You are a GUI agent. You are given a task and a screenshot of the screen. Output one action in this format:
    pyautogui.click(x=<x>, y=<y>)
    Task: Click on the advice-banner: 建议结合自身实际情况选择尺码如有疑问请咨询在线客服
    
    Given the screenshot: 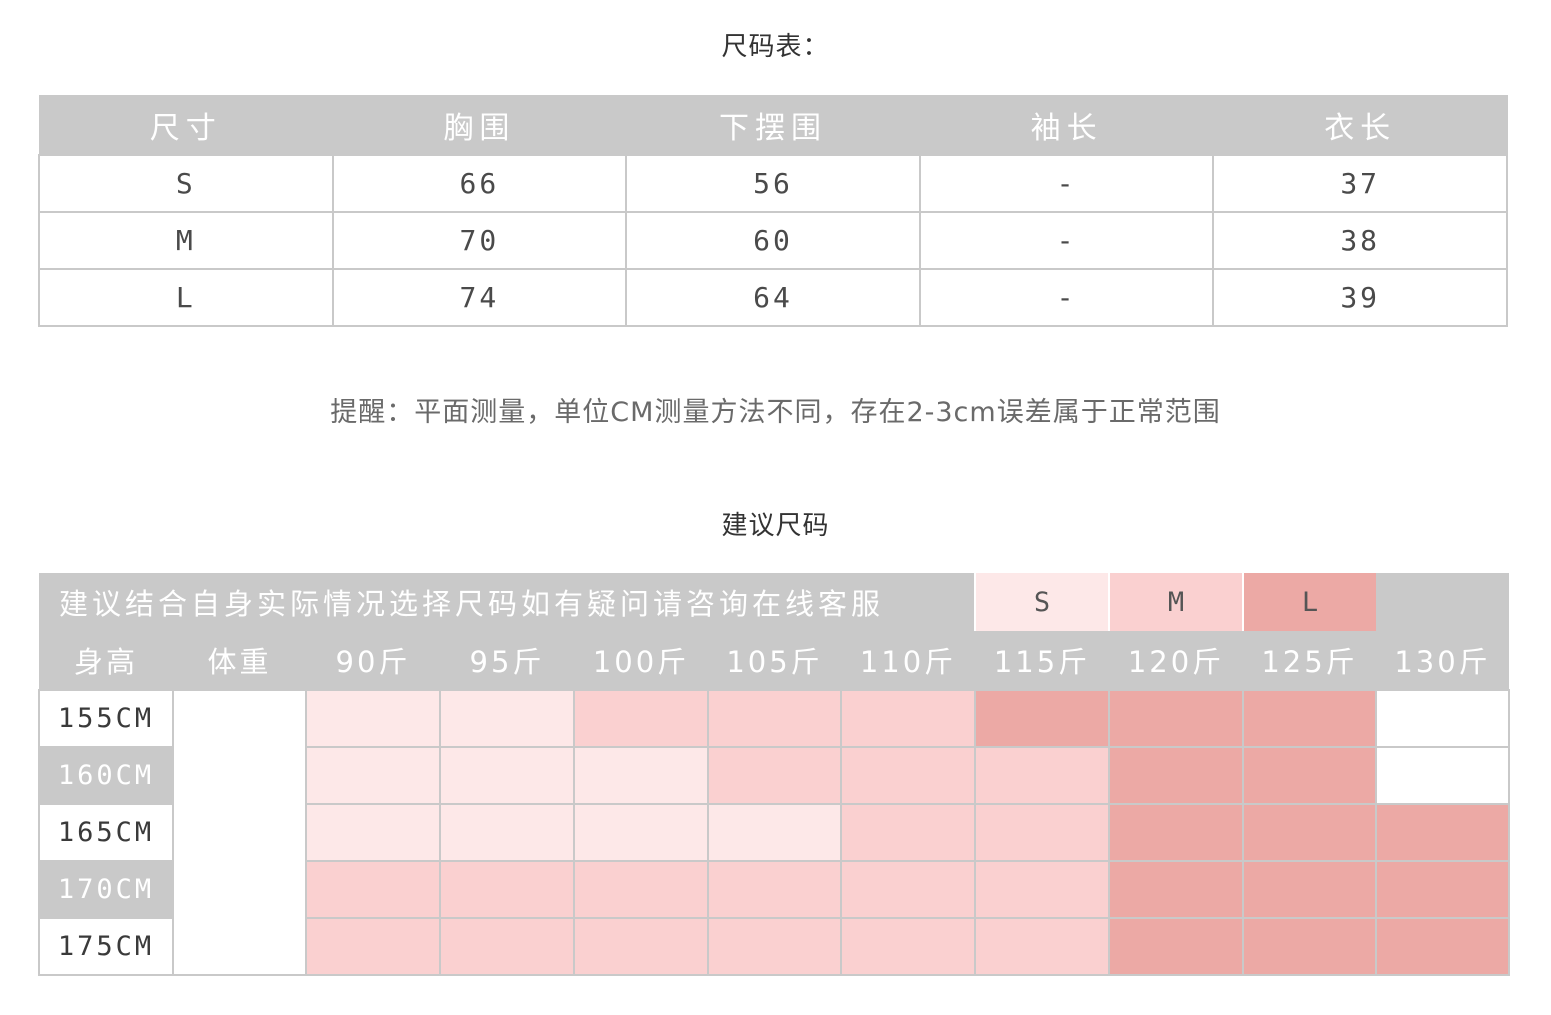 What is the action you would take?
    pyautogui.click(x=507, y=602)
    